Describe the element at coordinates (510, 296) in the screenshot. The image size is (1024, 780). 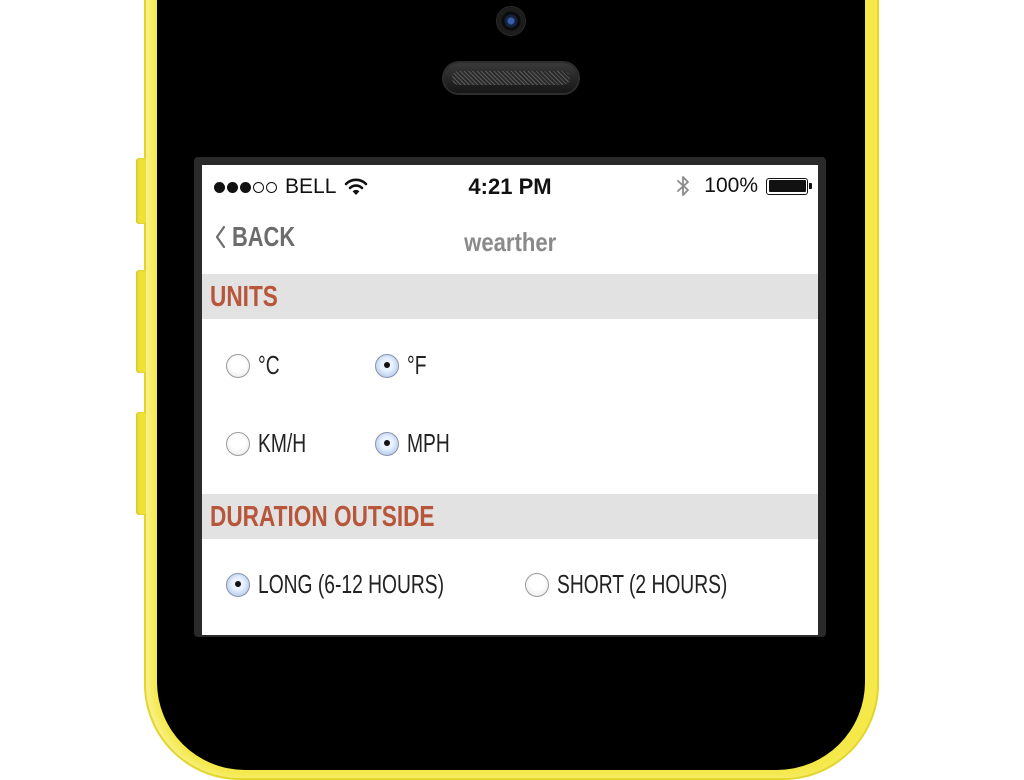
I see `units-section-header: UNITS` at that location.